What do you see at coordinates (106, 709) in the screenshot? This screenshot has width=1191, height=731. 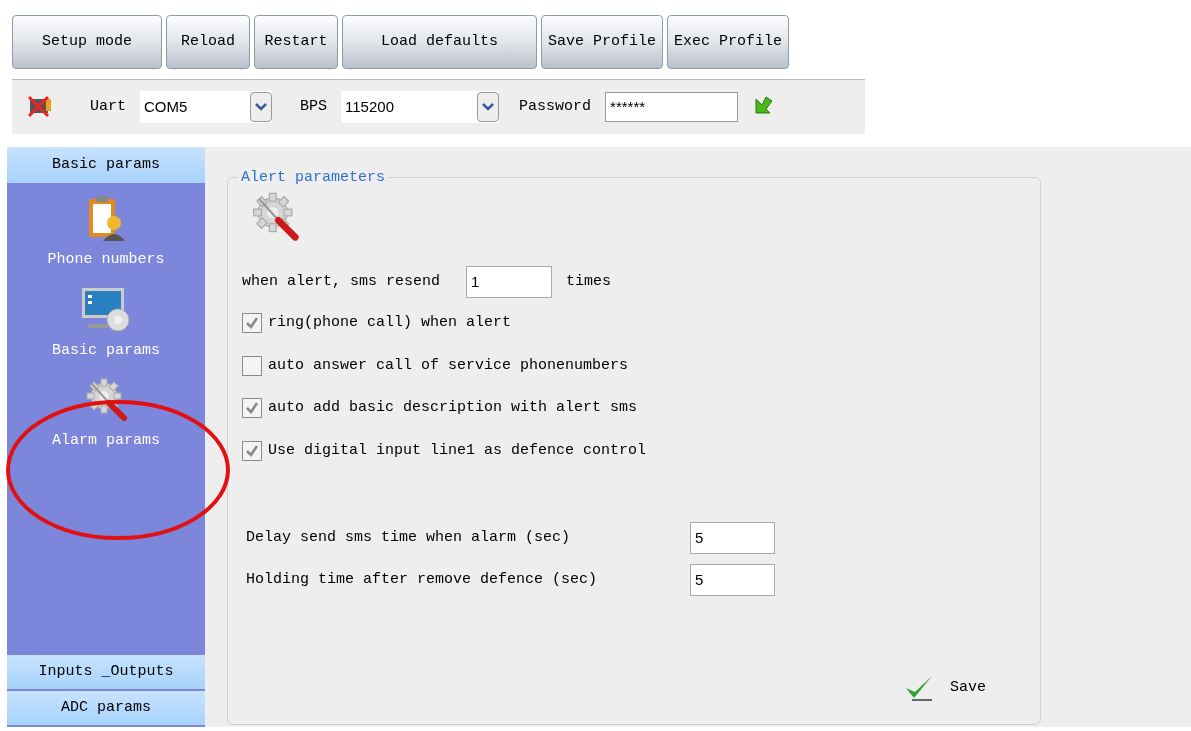 I see `sidebar-section: ADC params` at bounding box center [106, 709].